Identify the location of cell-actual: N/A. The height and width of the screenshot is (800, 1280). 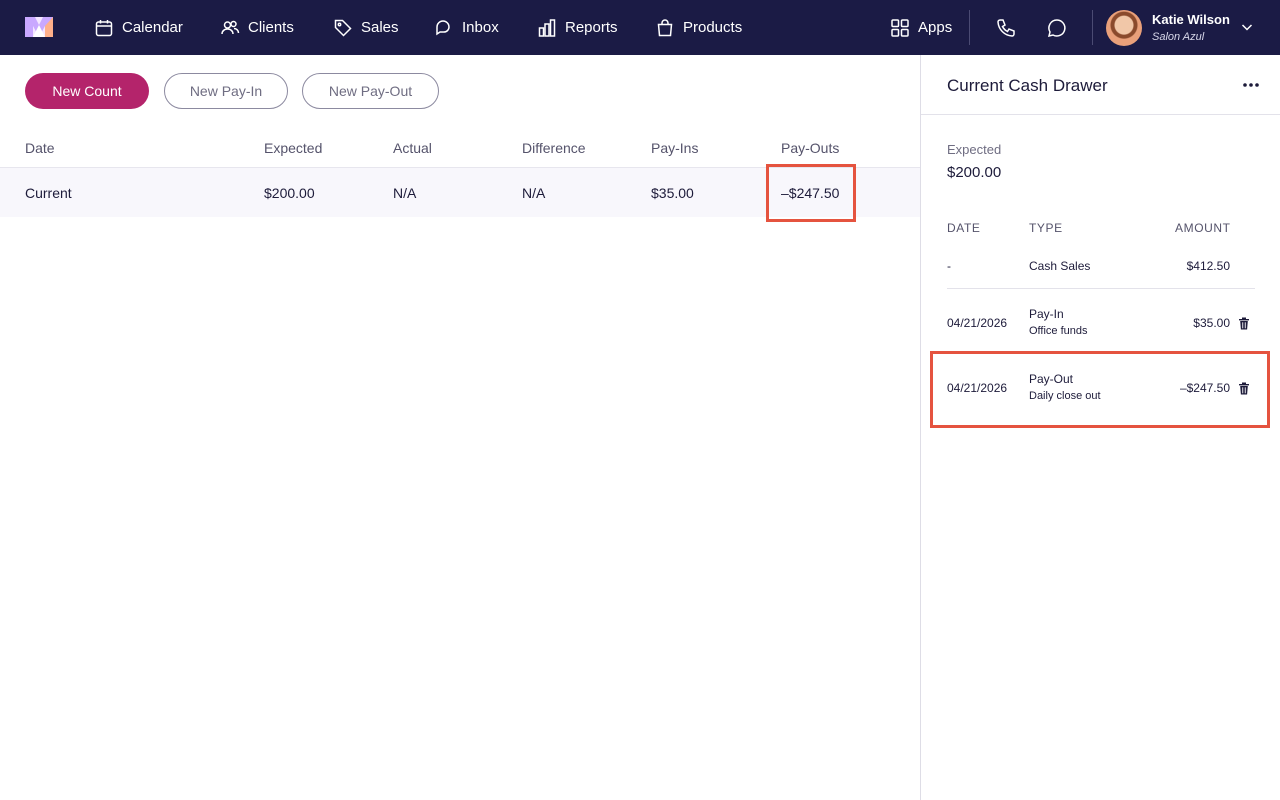
(405, 193).